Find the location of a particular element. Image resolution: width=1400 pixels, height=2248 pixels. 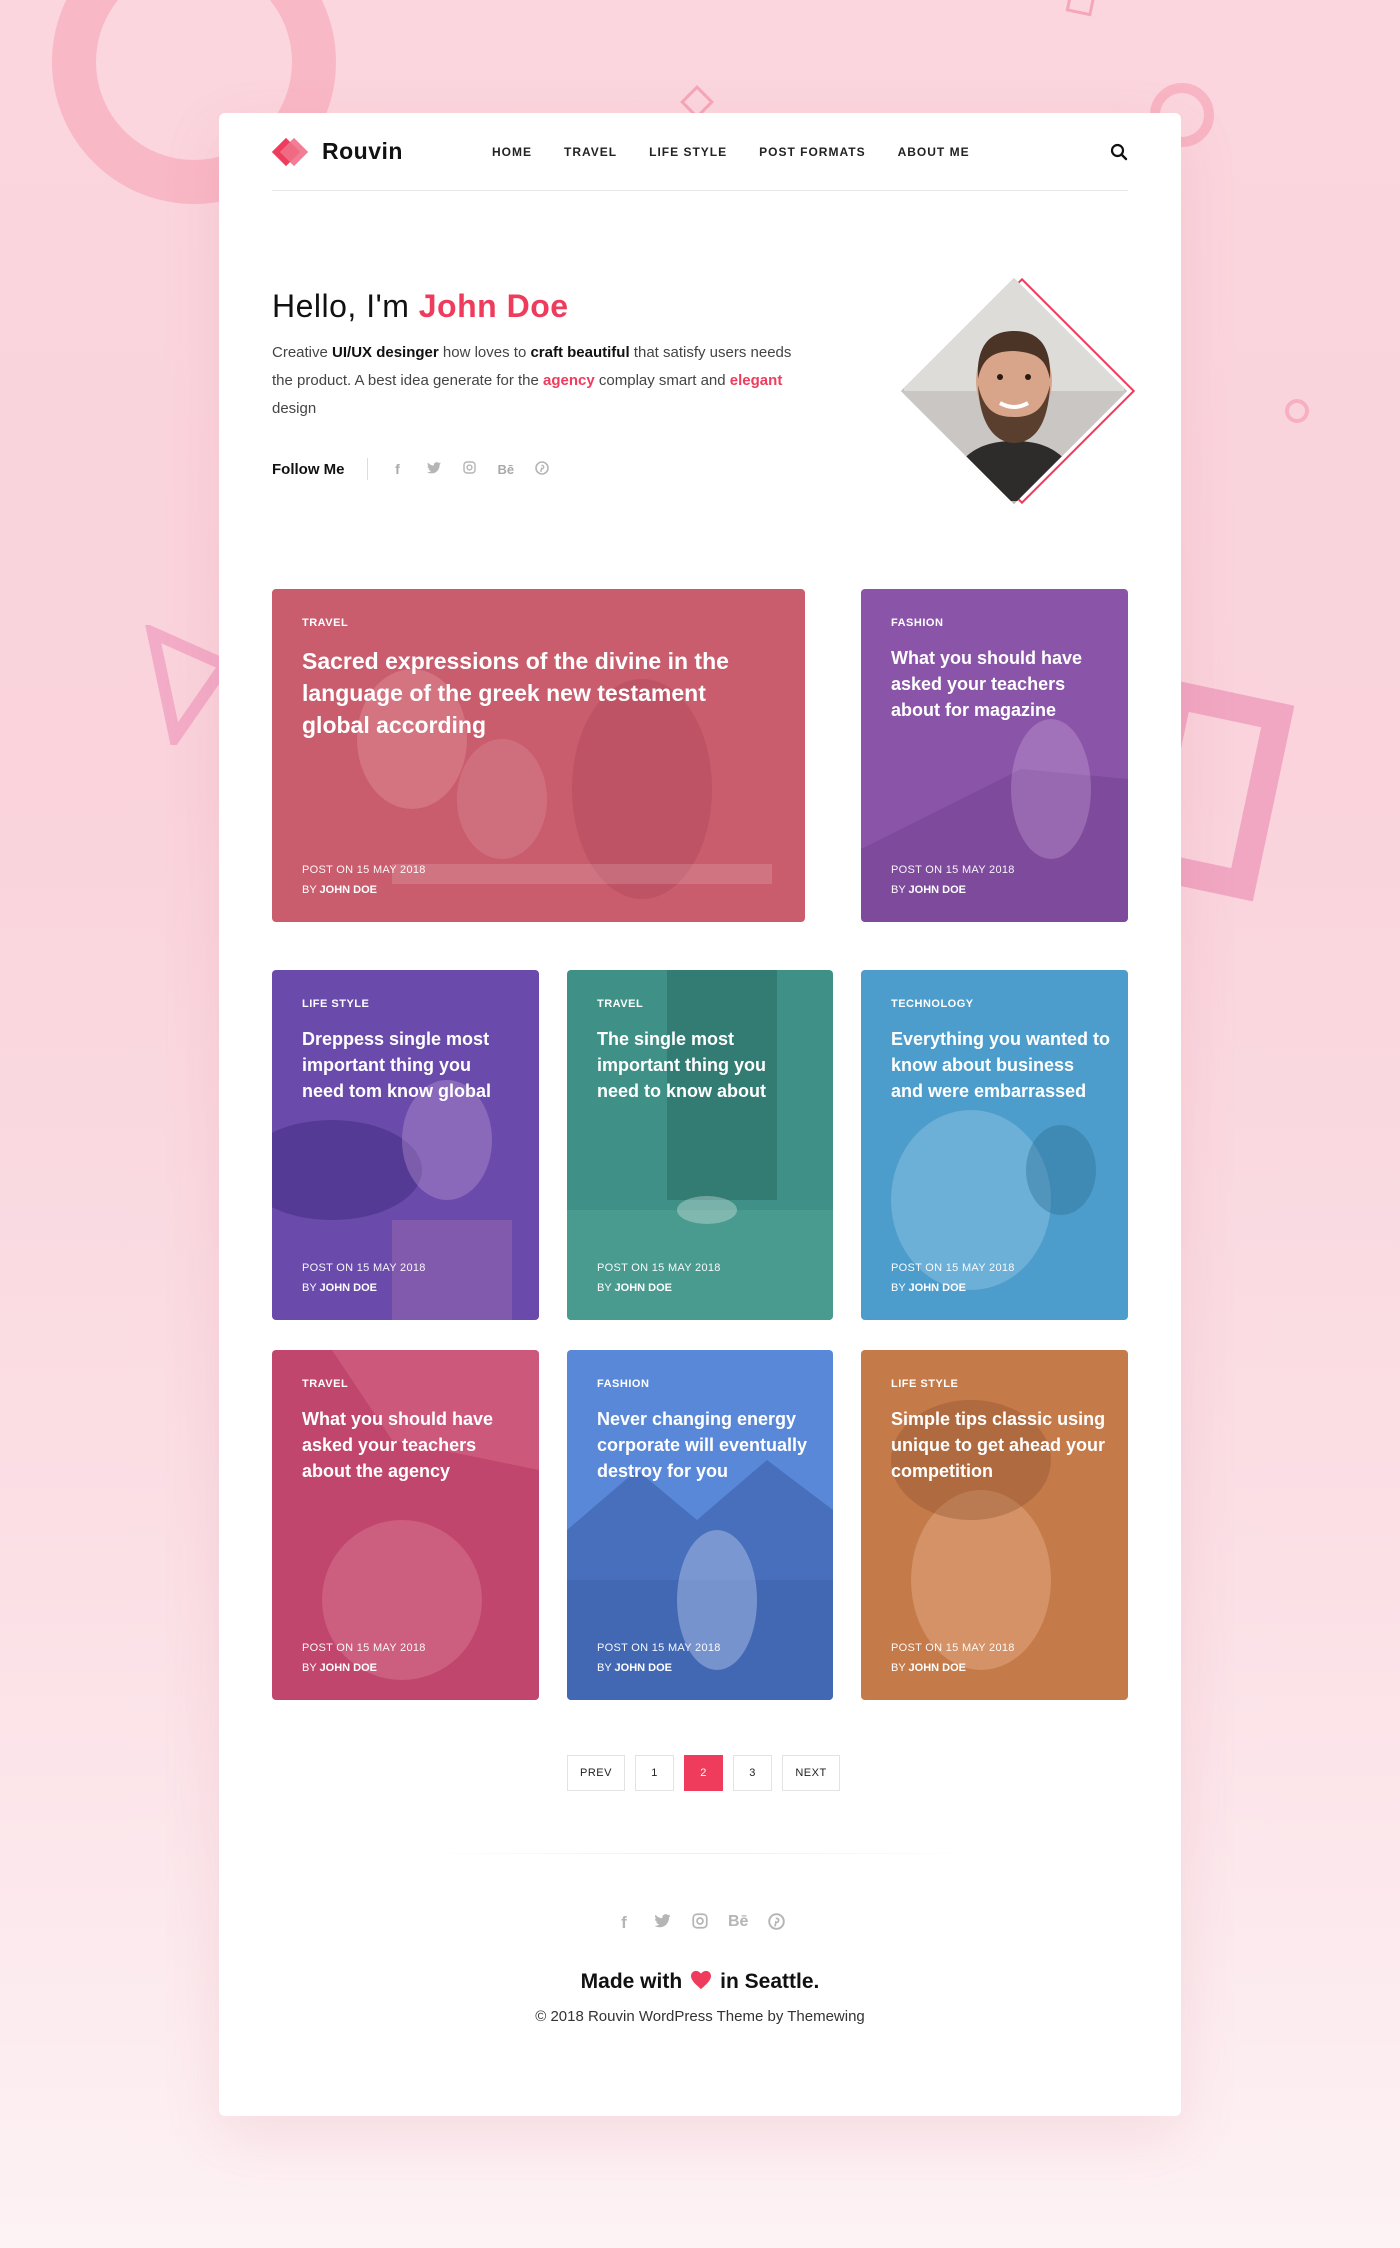

avatar is located at coordinates (1014, 391).